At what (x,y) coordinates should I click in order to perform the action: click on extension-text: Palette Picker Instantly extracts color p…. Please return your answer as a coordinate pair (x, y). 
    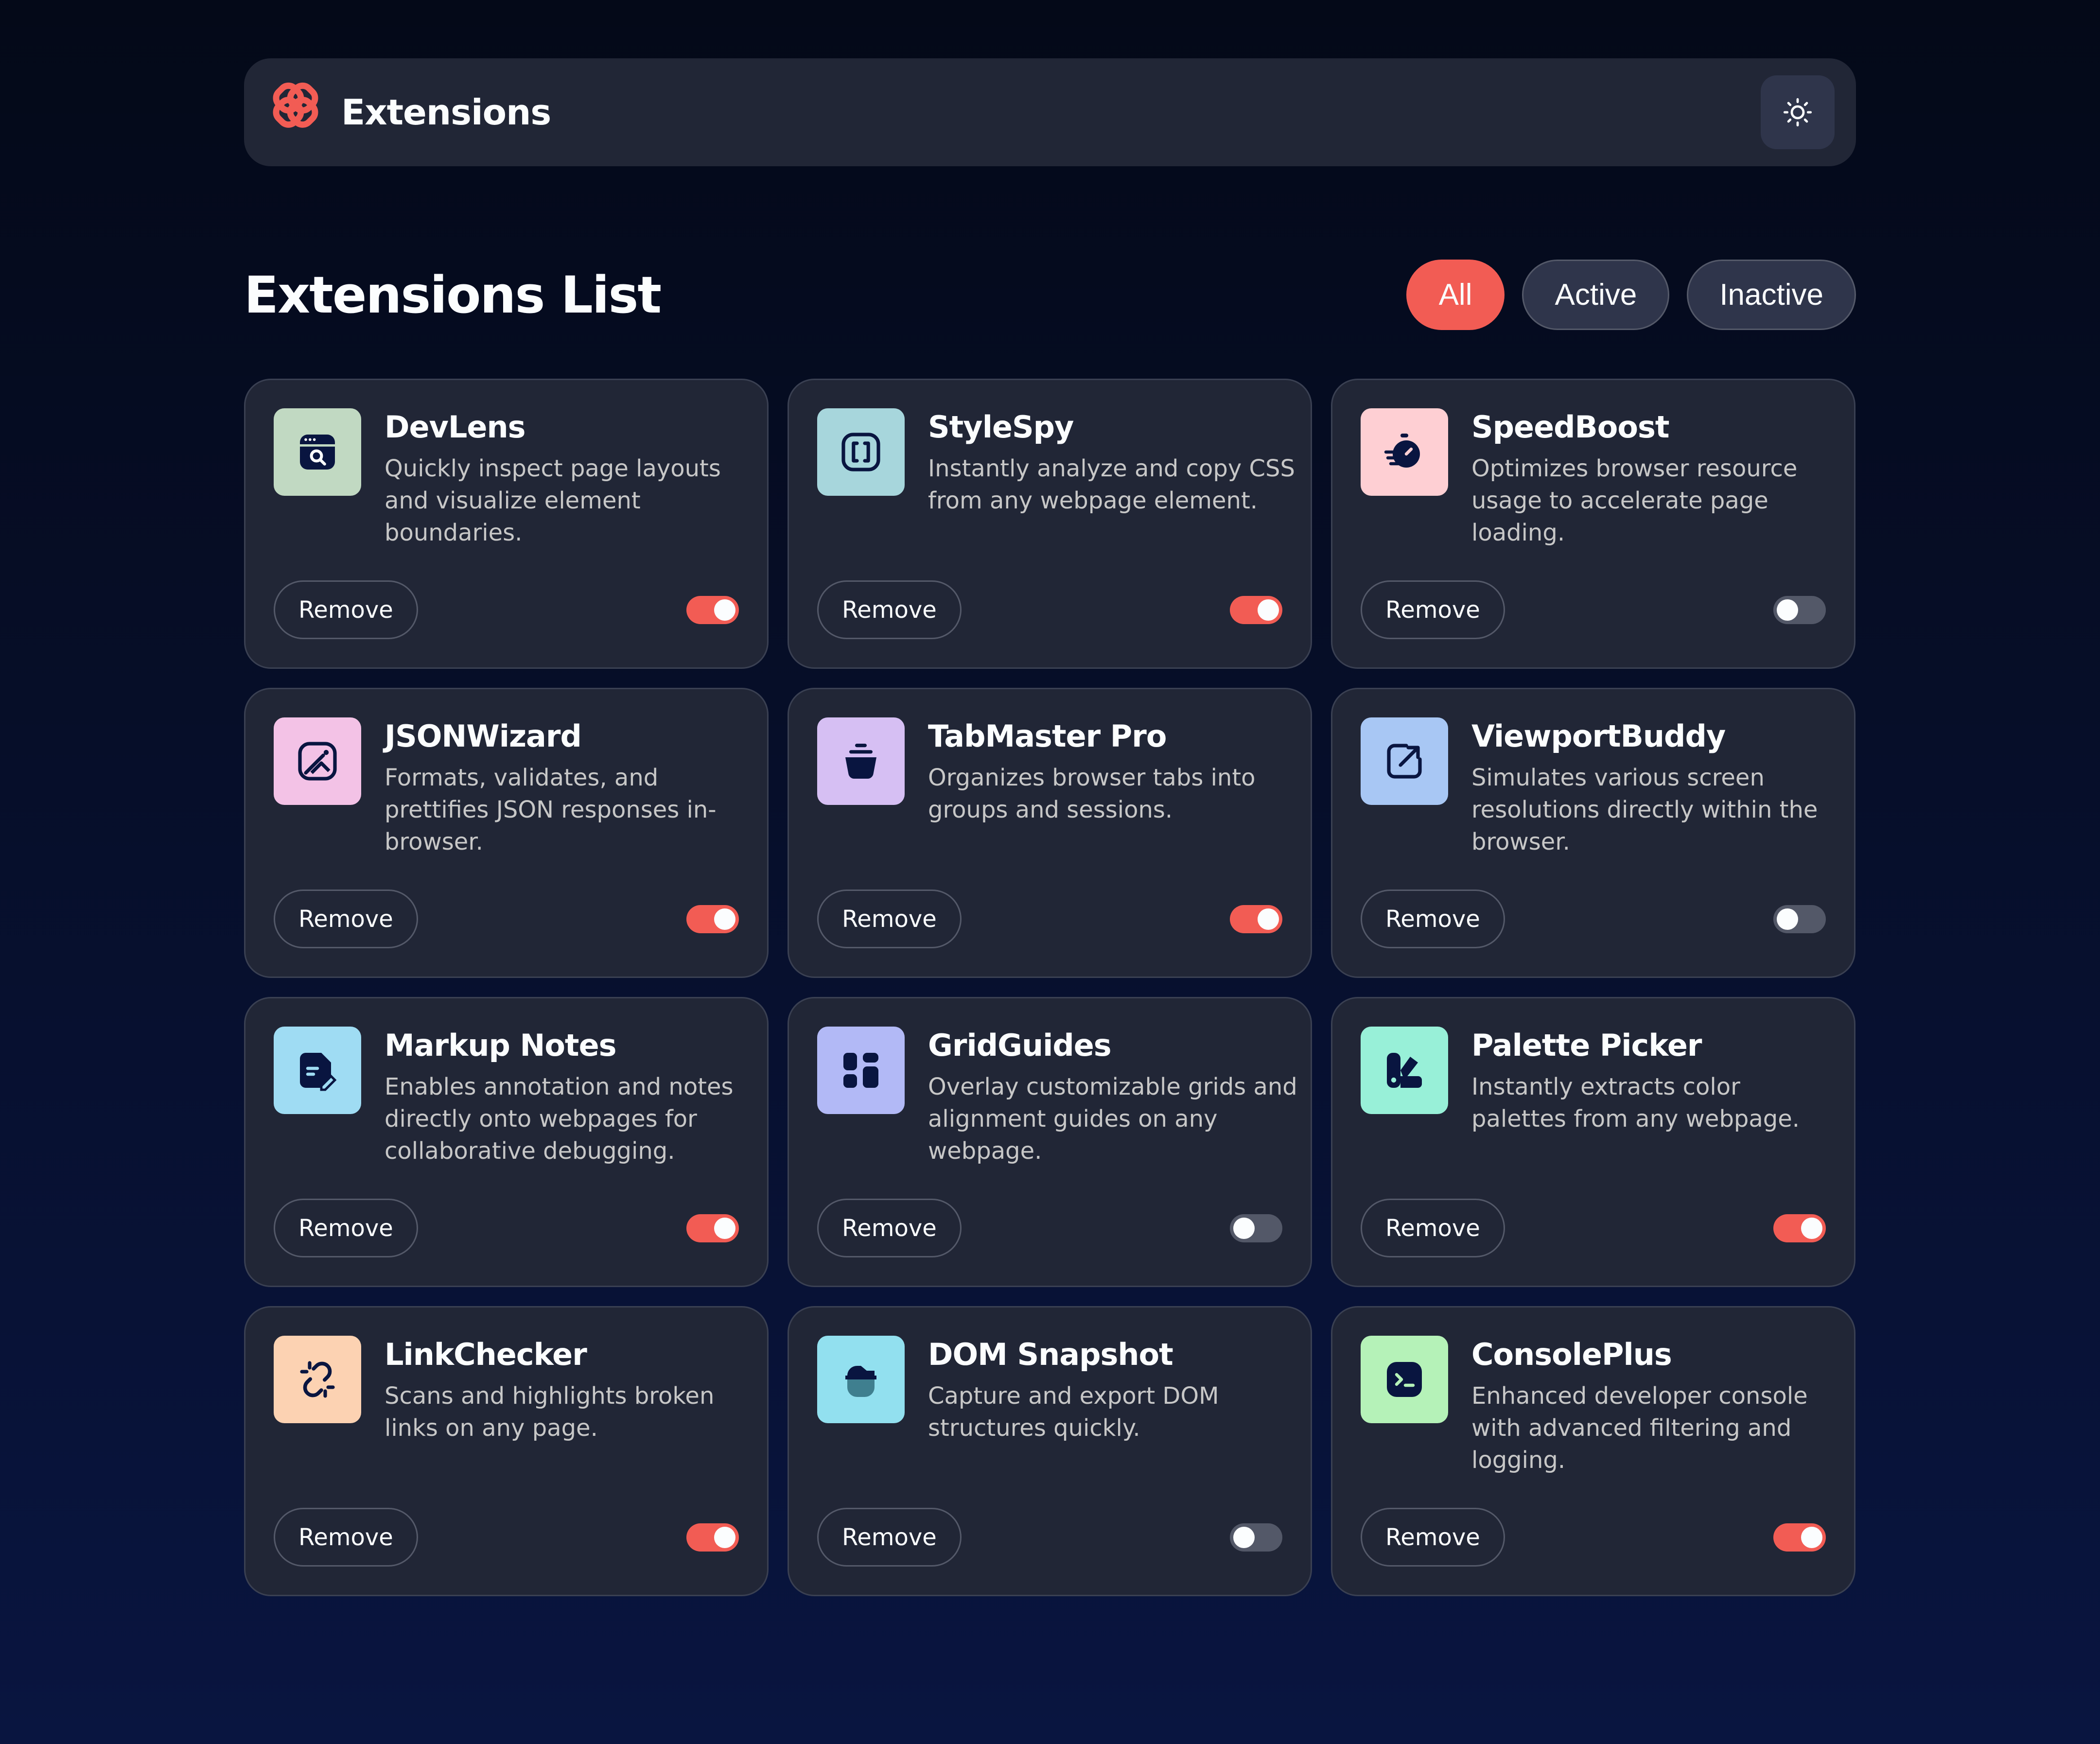
    Looking at the image, I should click on (1656, 1081).